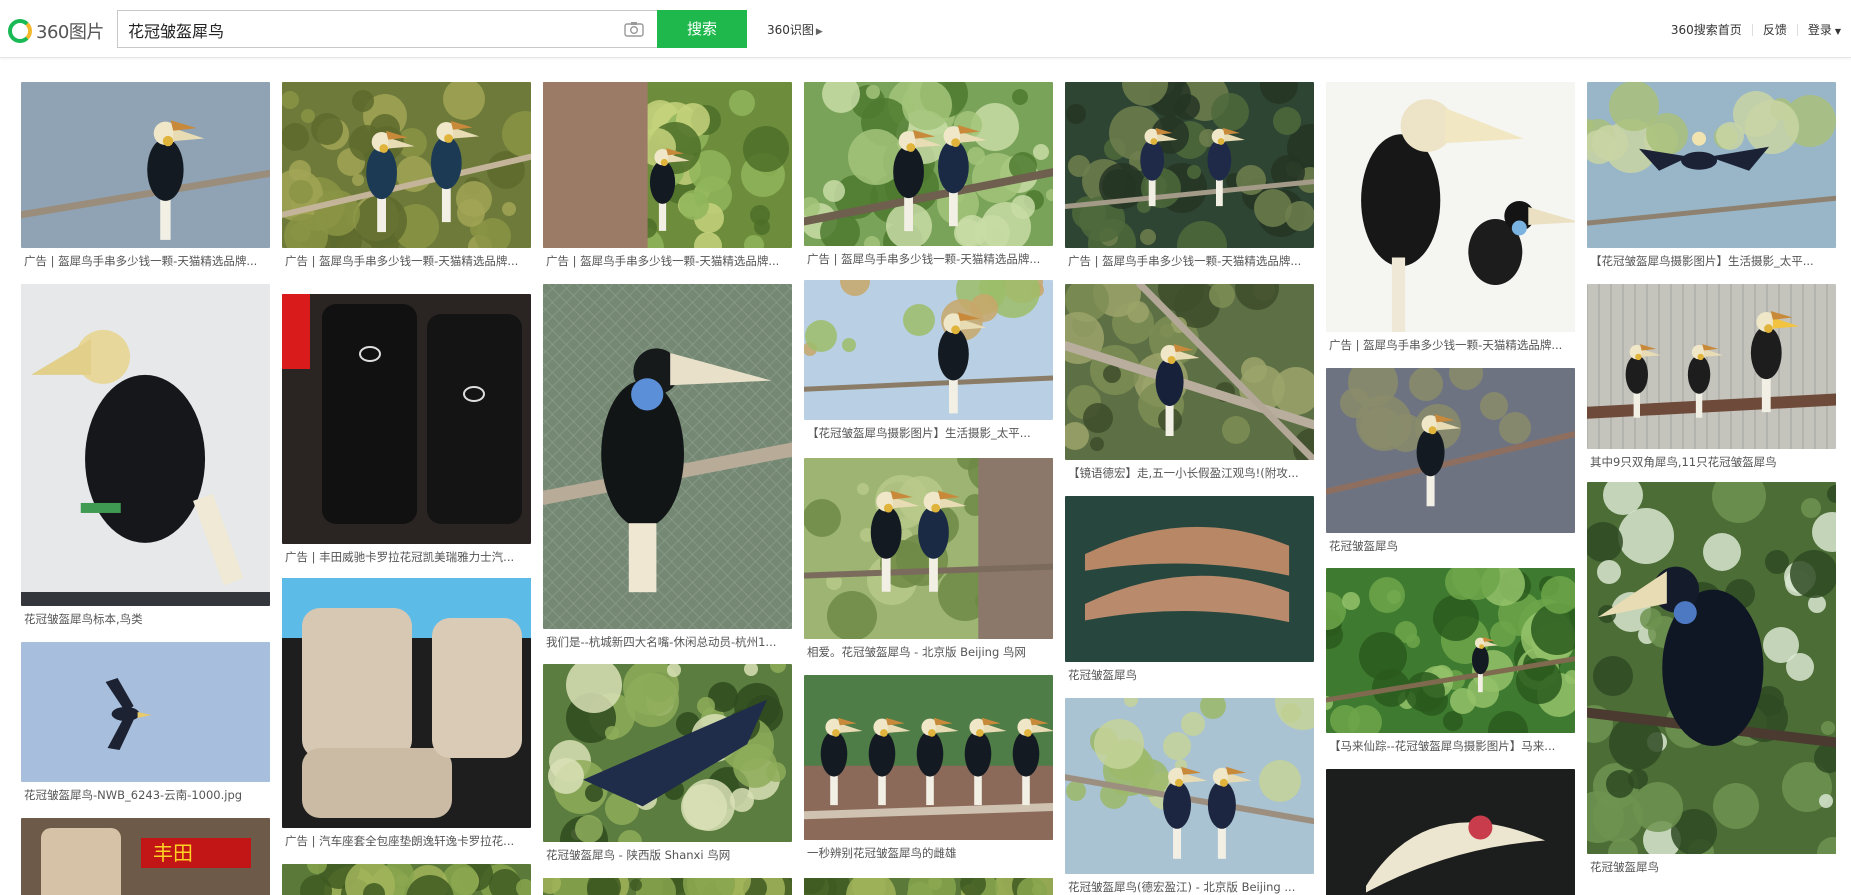 The image size is (1851, 895). Describe the element at coordinates (1706, 29) in the screenshot. I see `link-360-search-home: 360搜索首页` at that location.